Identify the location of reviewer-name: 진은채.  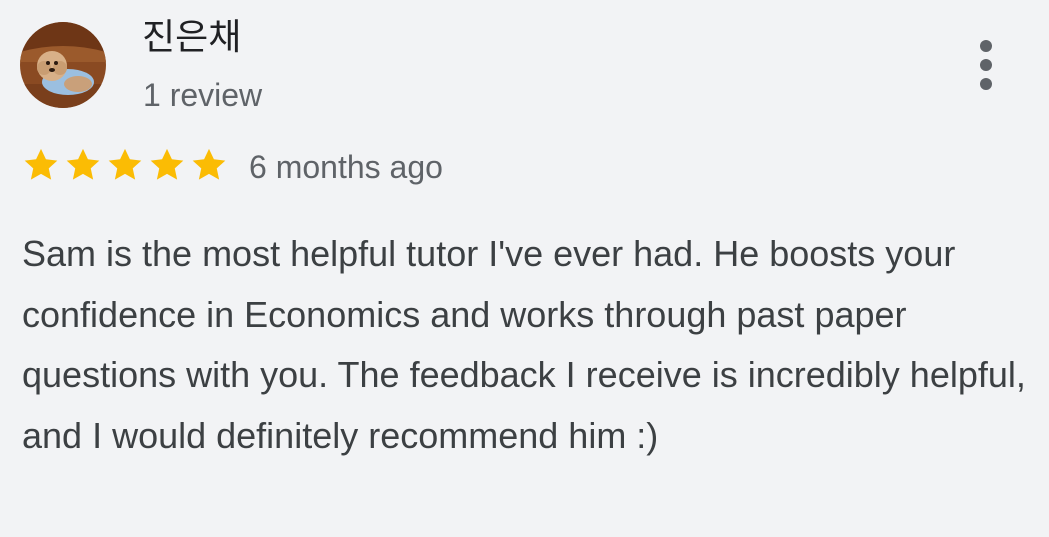
(191, 38).